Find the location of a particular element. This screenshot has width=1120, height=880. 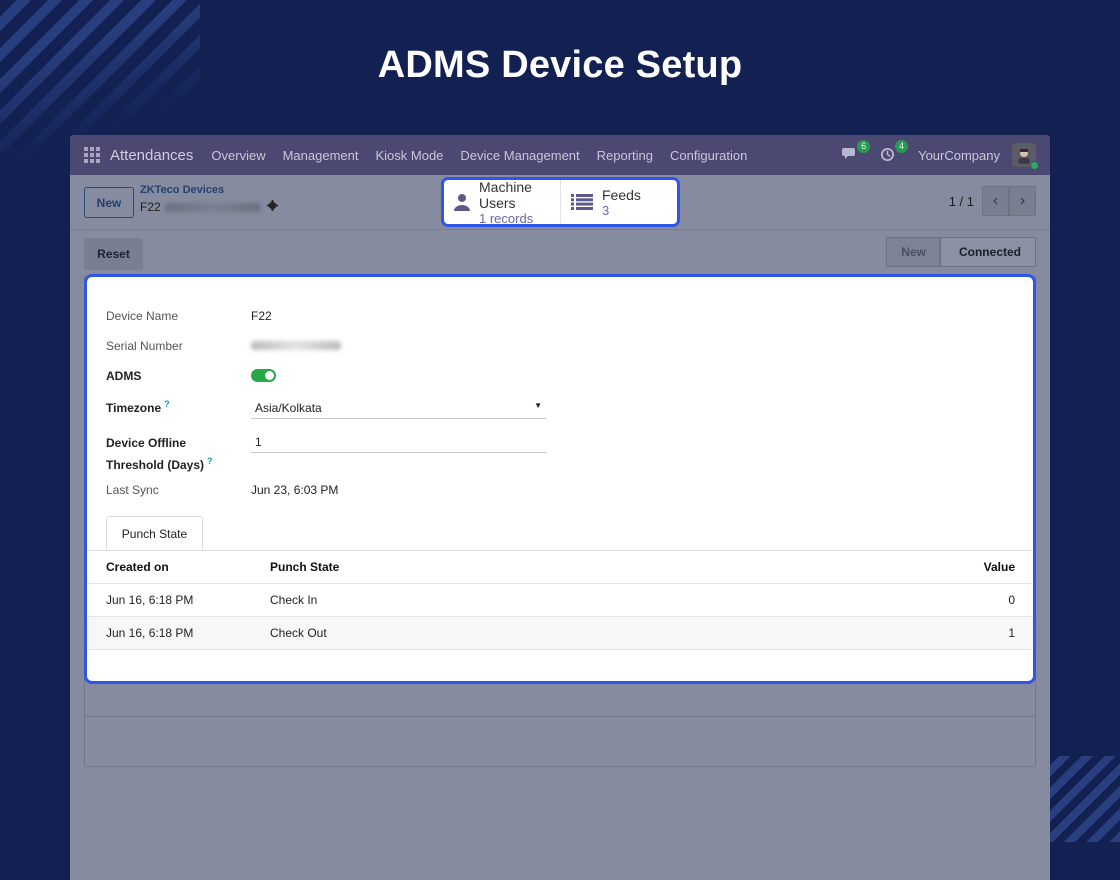

menu-management: Management is located at coordinates (321, 155).